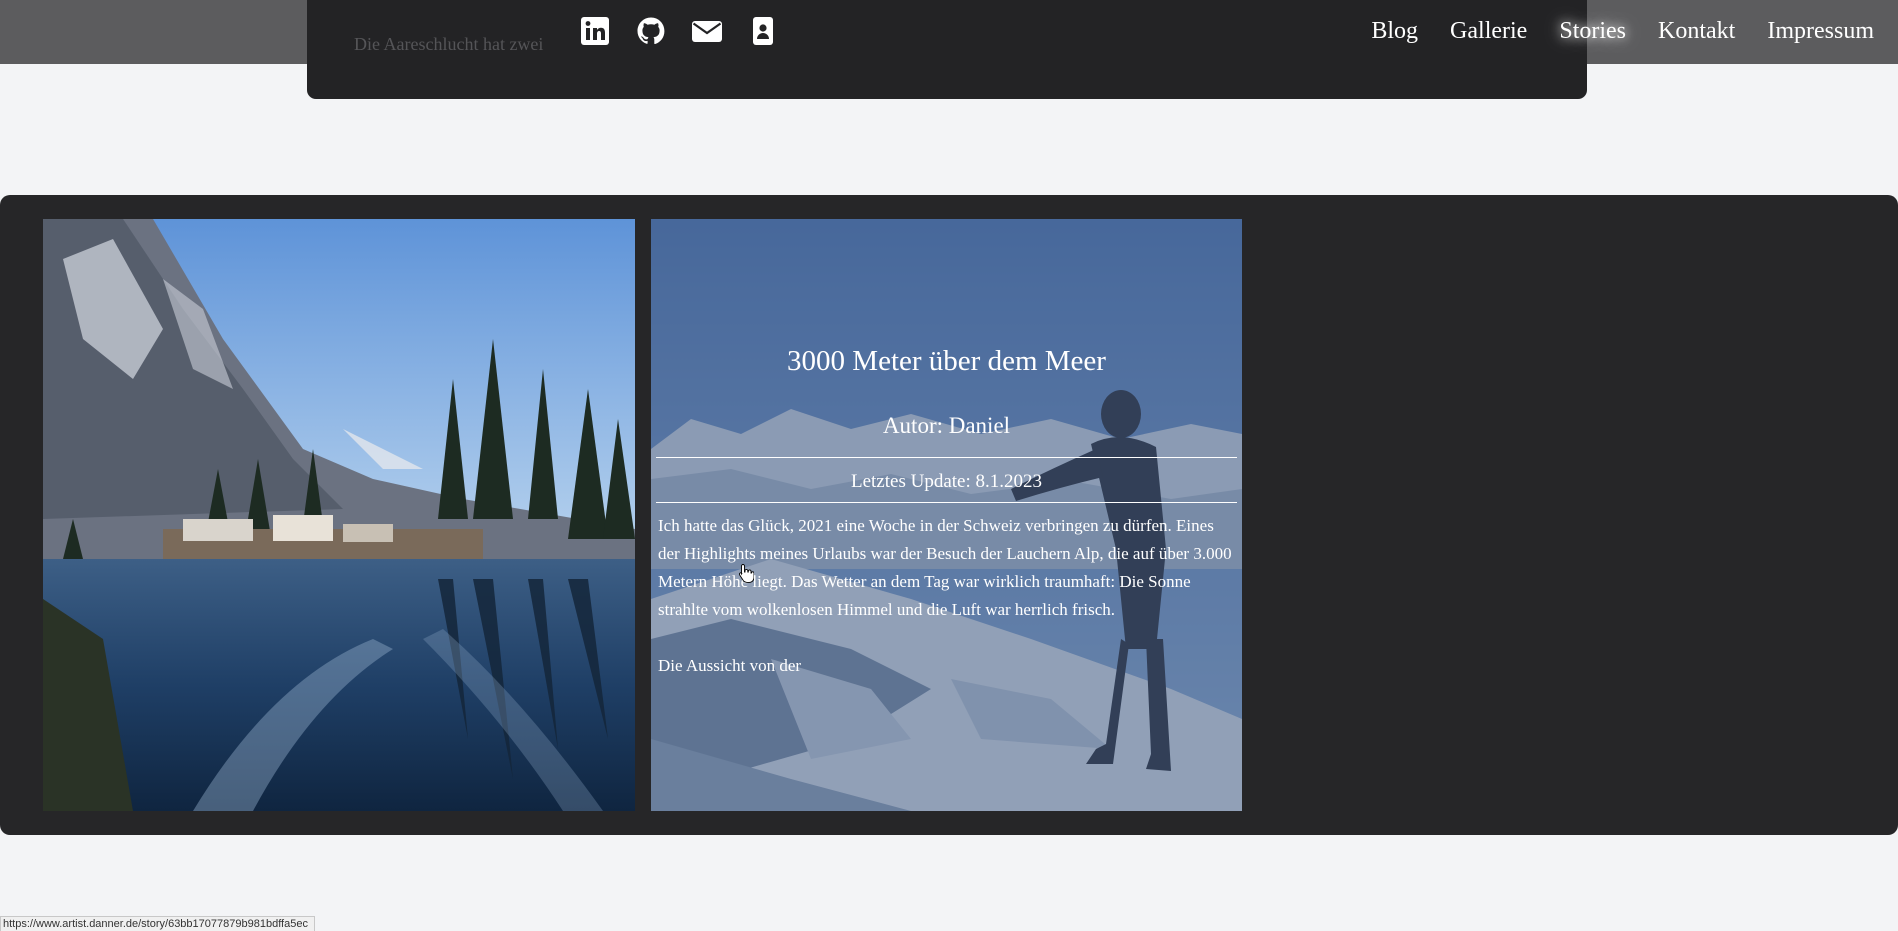 This screenshot has width=1898, height=931. What do you see at coordinates (679, 31) in the screenshot?
I see `social-links` at bounding box center [679, 31].